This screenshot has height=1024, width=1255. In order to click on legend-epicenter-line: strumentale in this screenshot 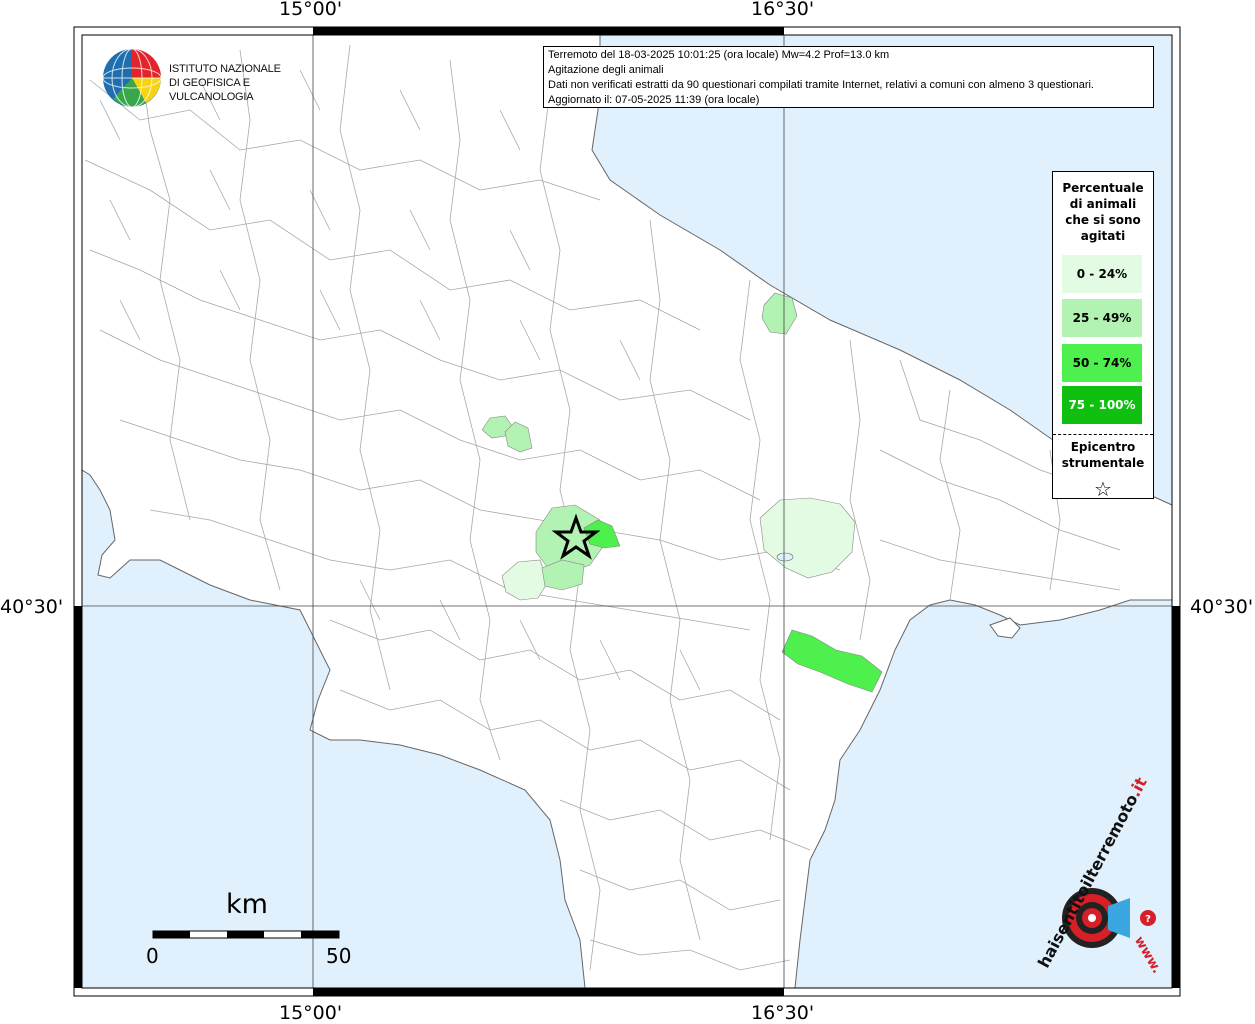, I will do `click(1103, 463)`.